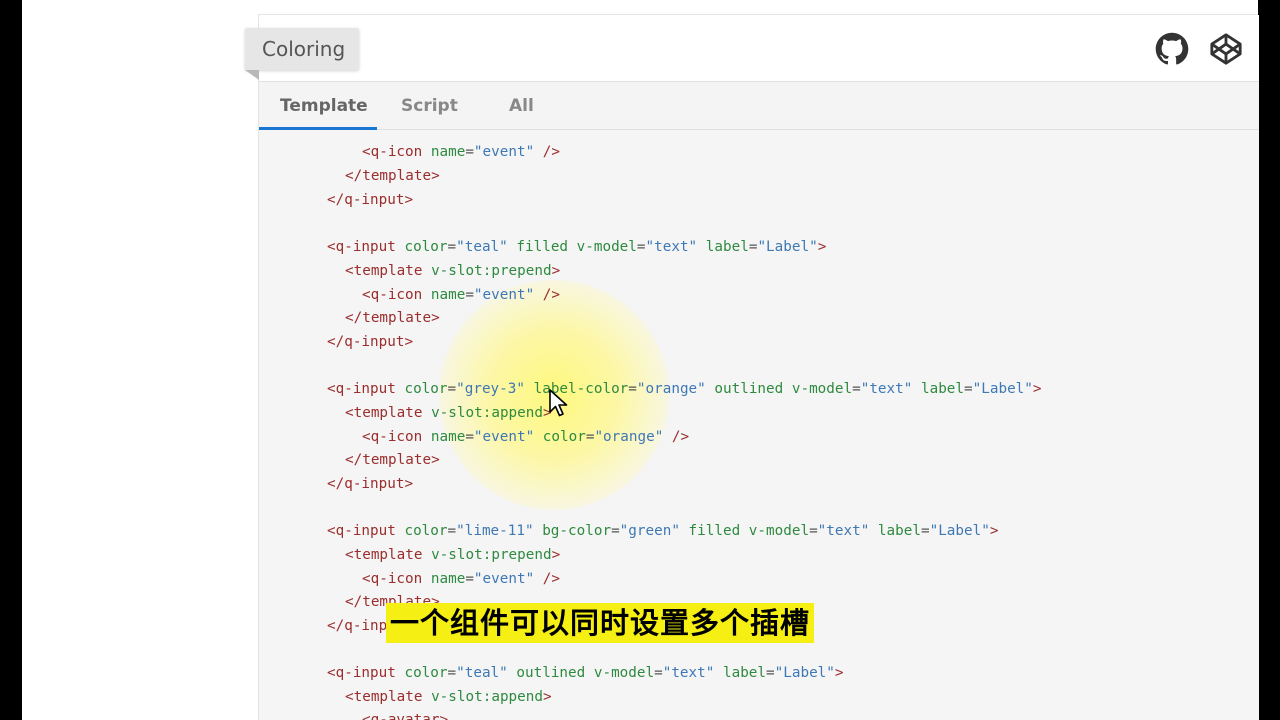 The width and height of the screenshot is (1280, 720). I want to click on code-line: <q-icon name="event" color="orange" />, so click(526, 437).